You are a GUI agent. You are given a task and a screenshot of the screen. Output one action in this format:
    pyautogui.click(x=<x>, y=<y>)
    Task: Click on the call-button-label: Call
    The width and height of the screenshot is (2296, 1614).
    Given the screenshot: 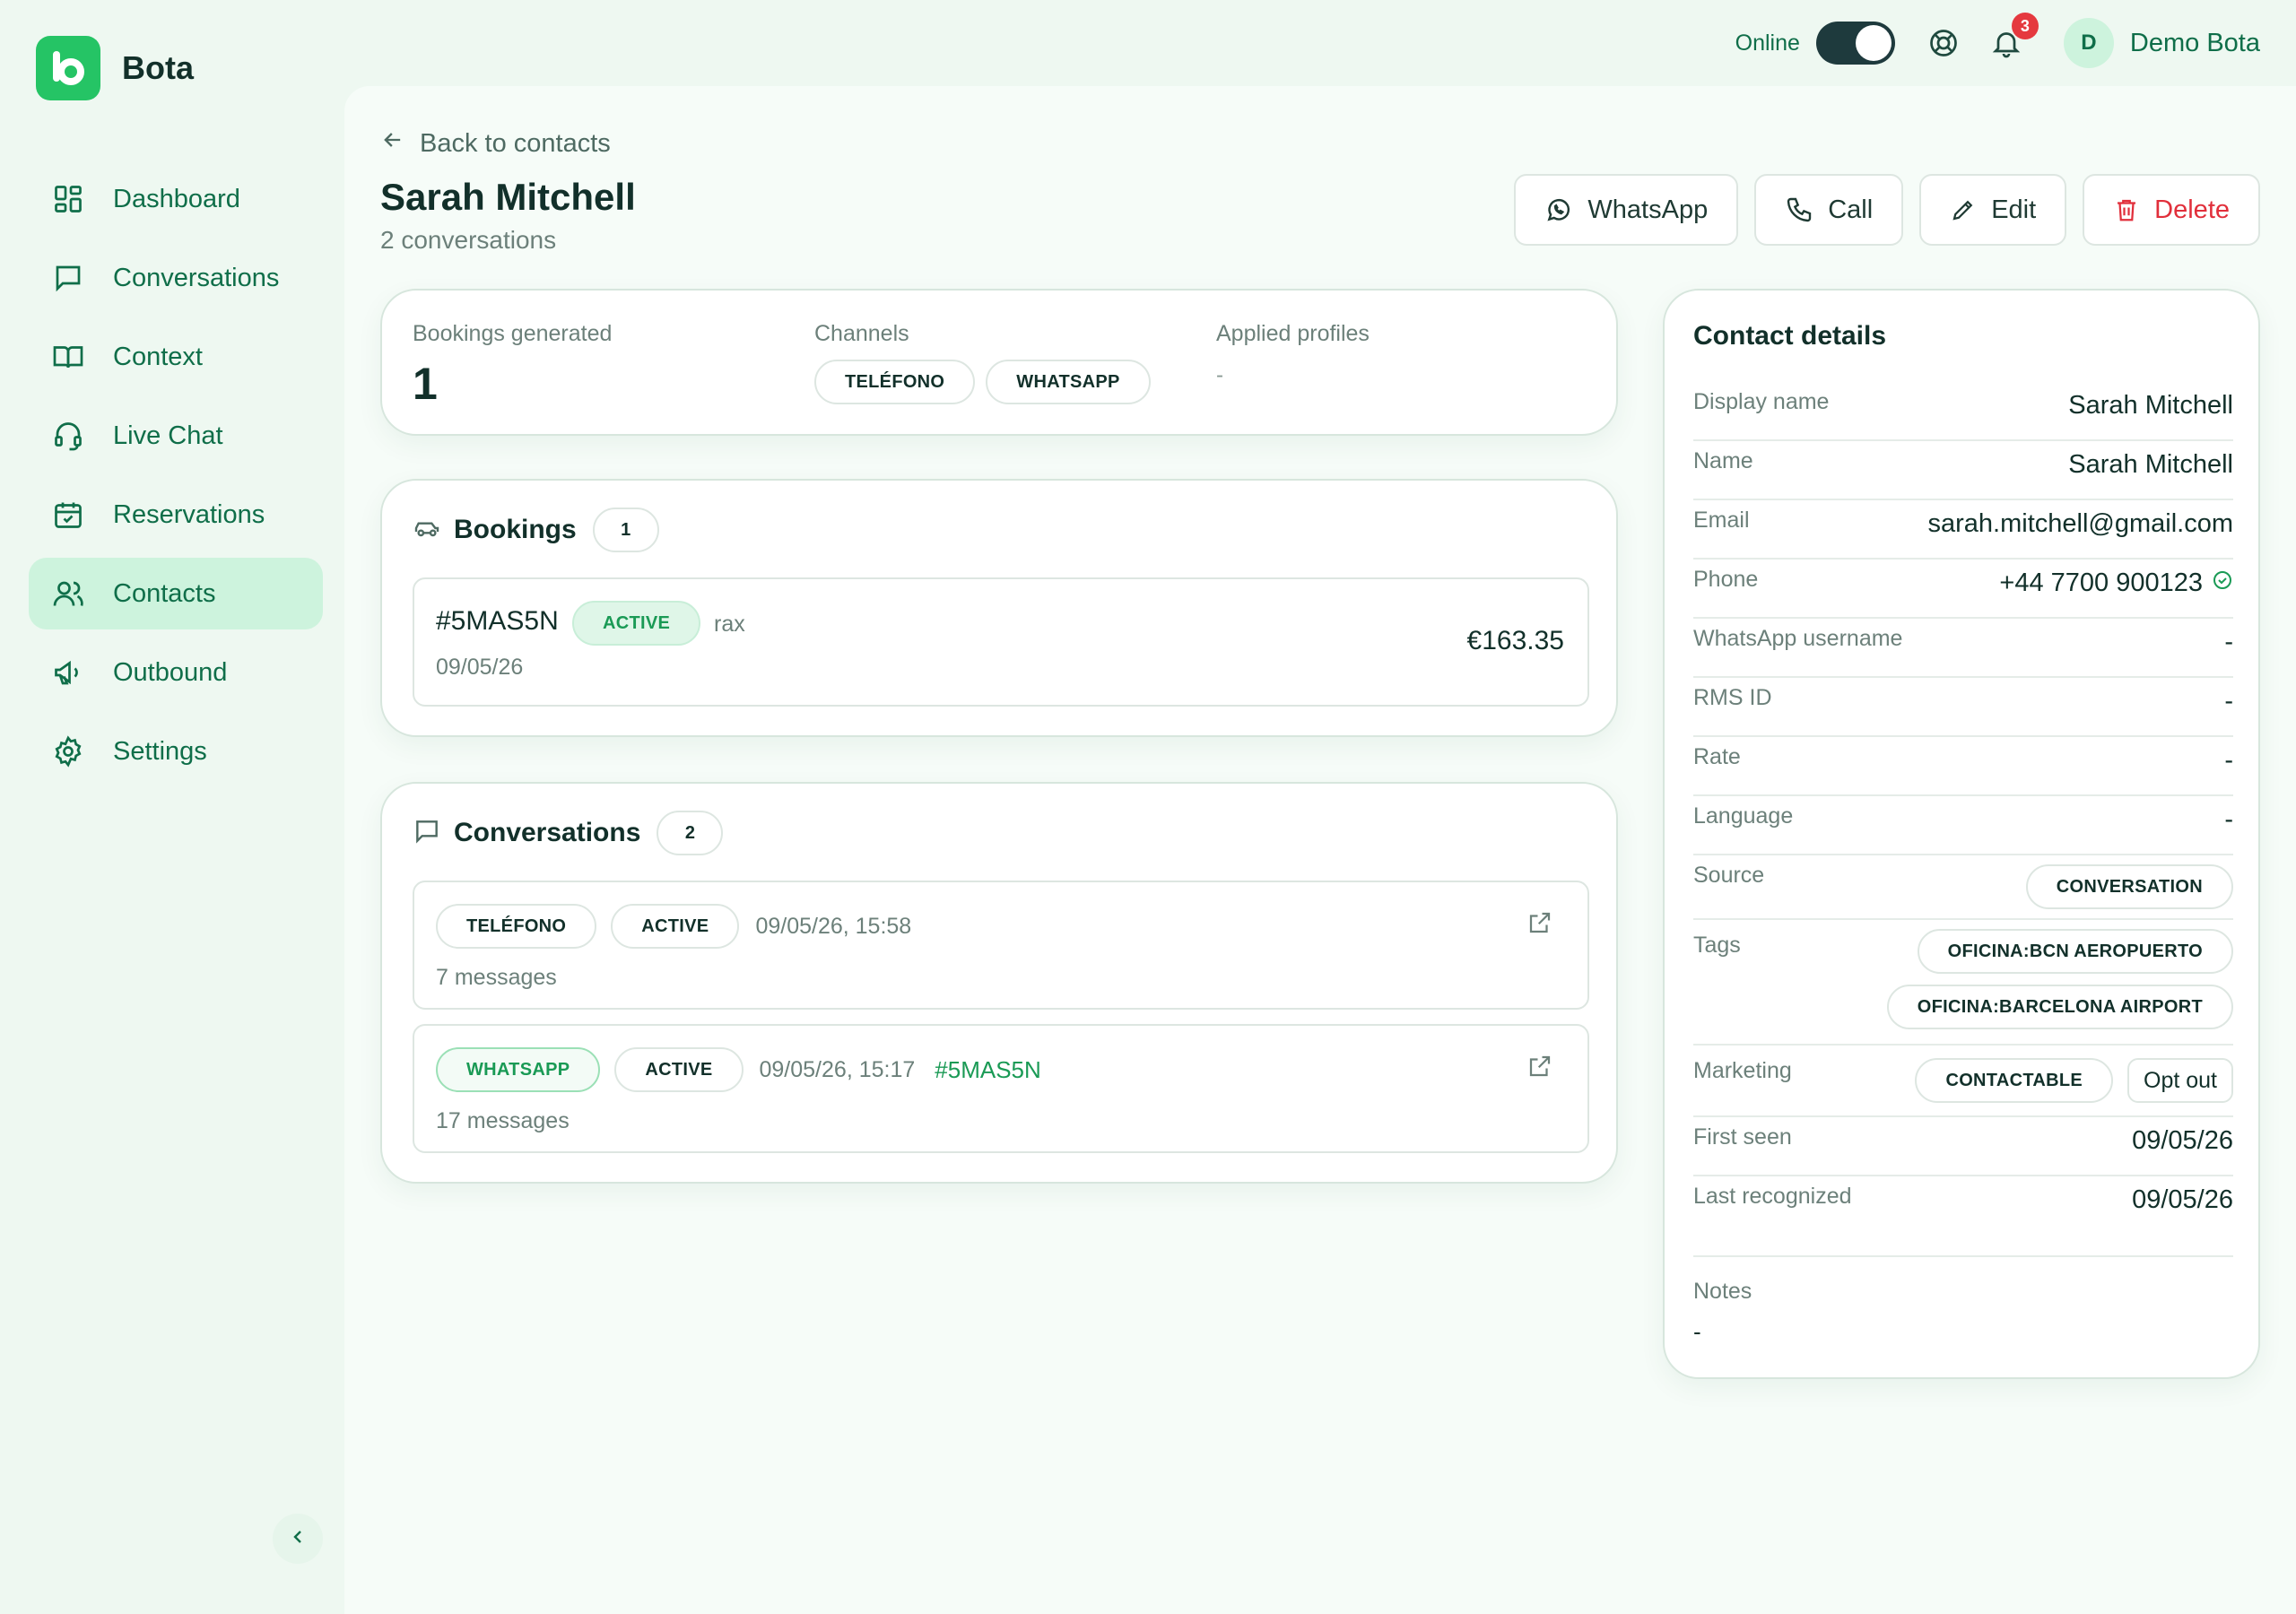 What is the action you would take?
    pyautogui.click(x=1851, y=209)
    